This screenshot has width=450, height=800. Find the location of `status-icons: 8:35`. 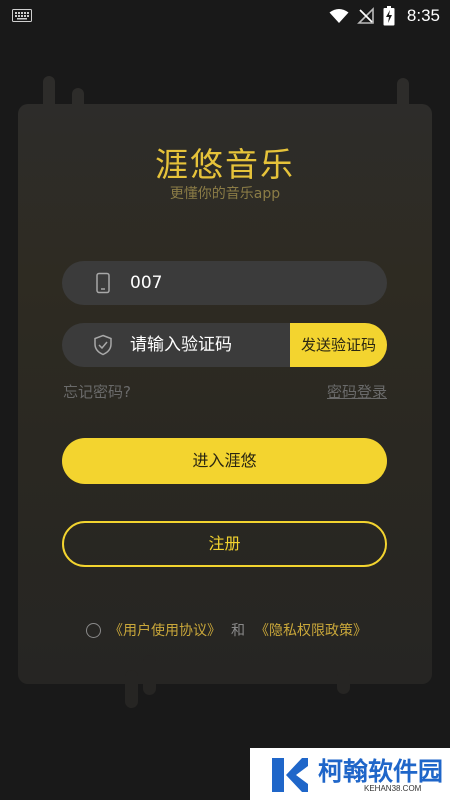

status-icons: 8:35 is located at coordinates (384, 16).